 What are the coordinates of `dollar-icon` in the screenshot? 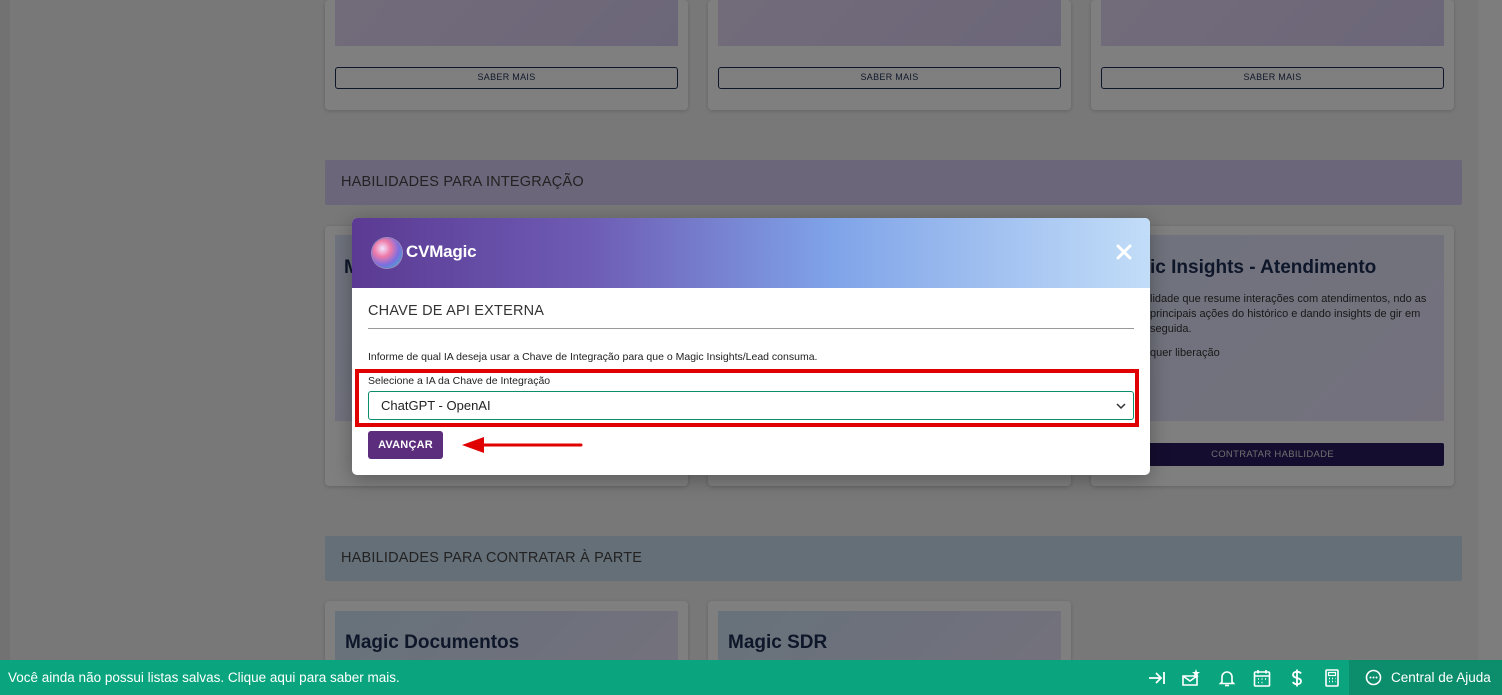 It's located at (1297, 678).